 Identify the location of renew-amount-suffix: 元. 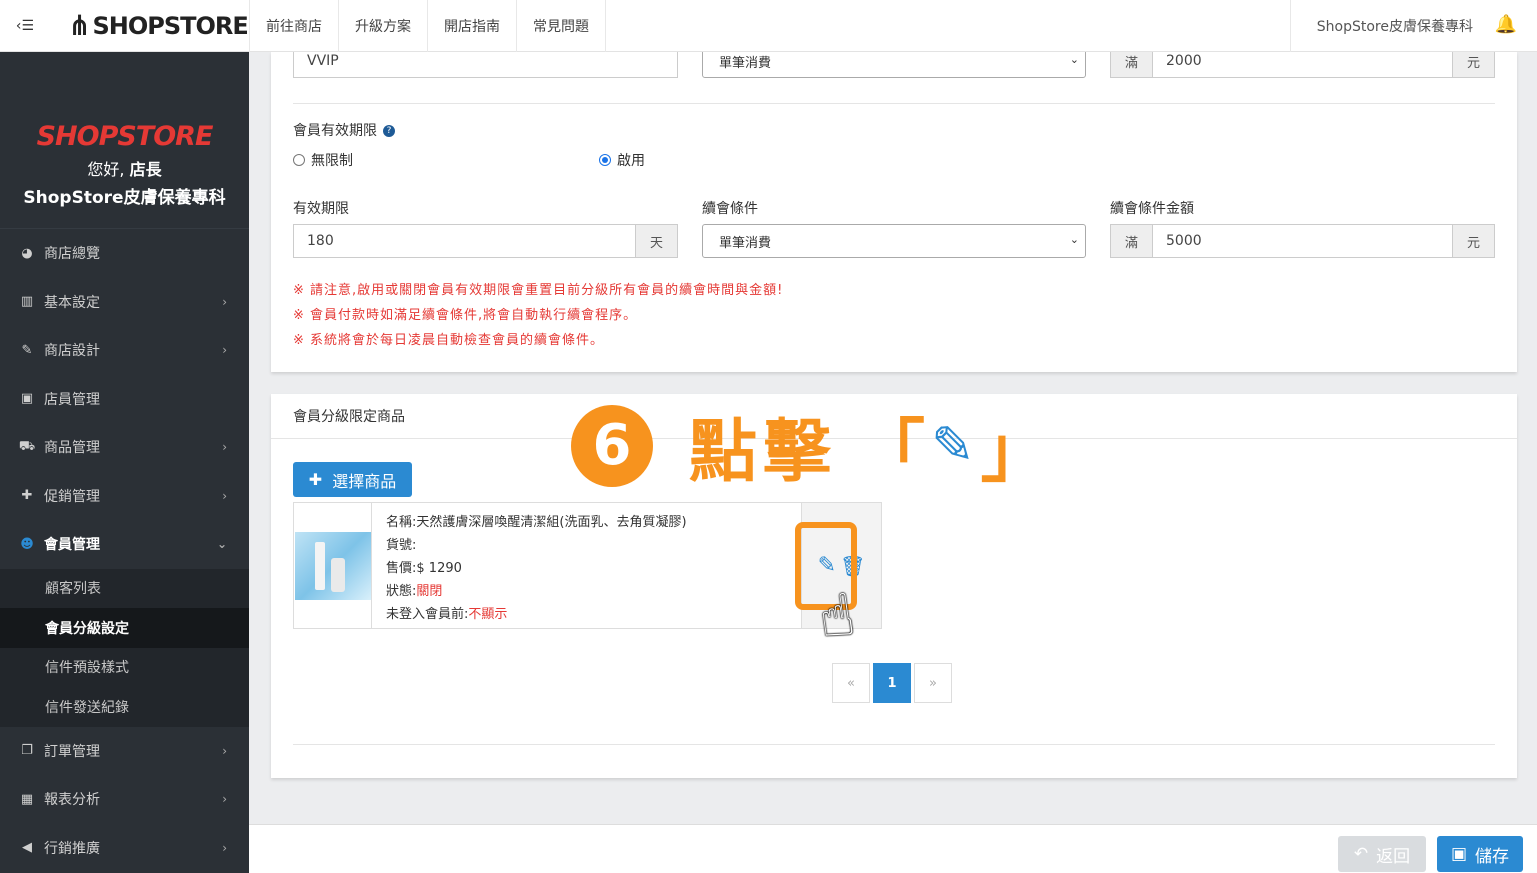
(1473, 241).